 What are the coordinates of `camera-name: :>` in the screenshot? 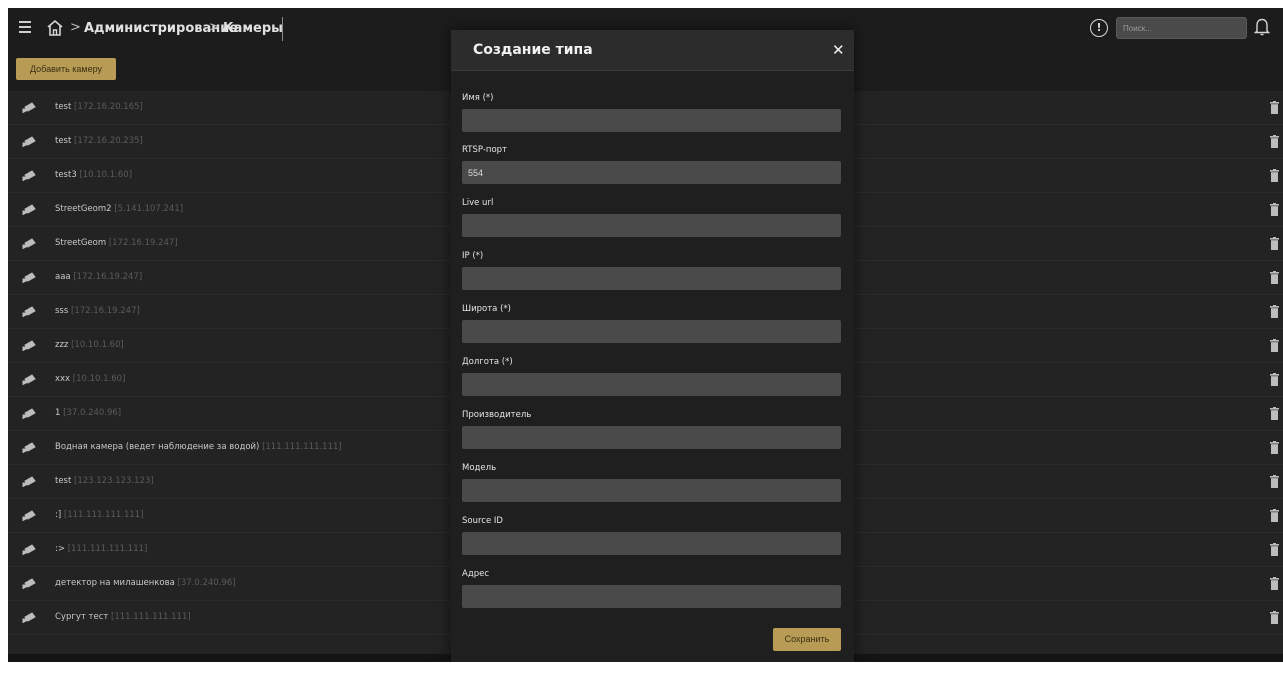 It's located at (60, 549).